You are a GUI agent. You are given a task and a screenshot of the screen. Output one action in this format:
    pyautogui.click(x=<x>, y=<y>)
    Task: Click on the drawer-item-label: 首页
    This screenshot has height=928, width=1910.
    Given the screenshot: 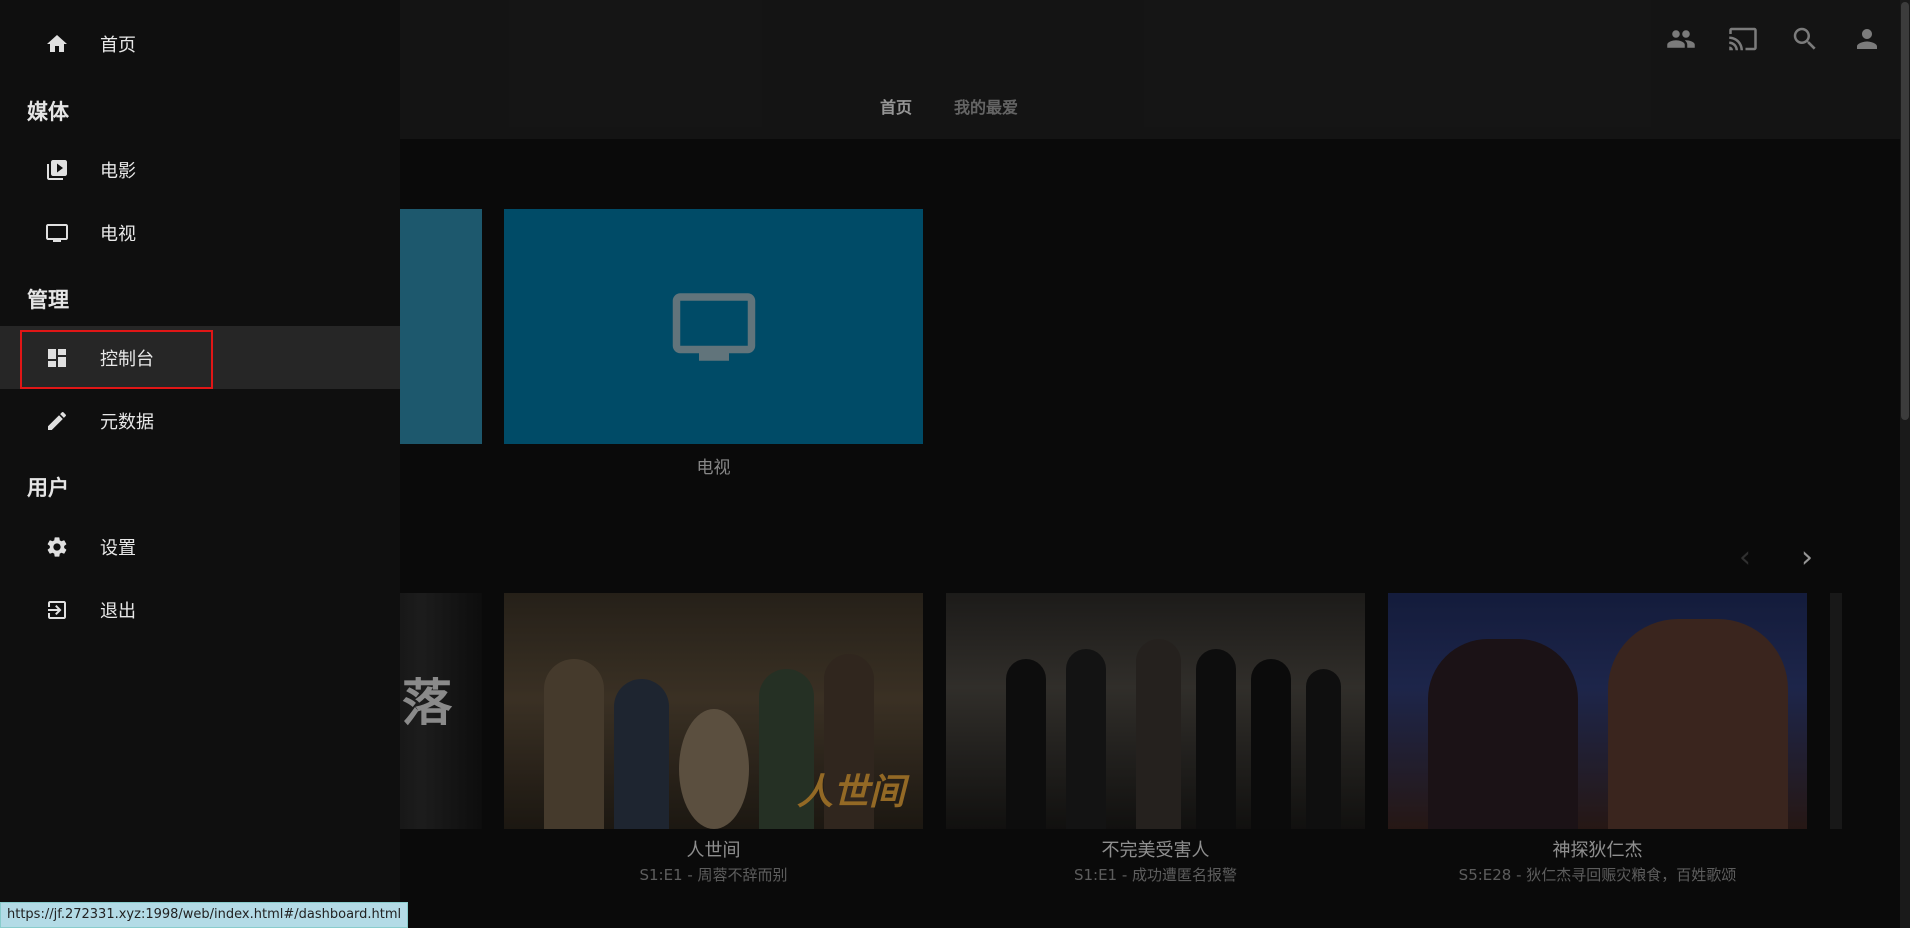 What is the action you would take?
    pyautogui.click(x=118, y=45)
    